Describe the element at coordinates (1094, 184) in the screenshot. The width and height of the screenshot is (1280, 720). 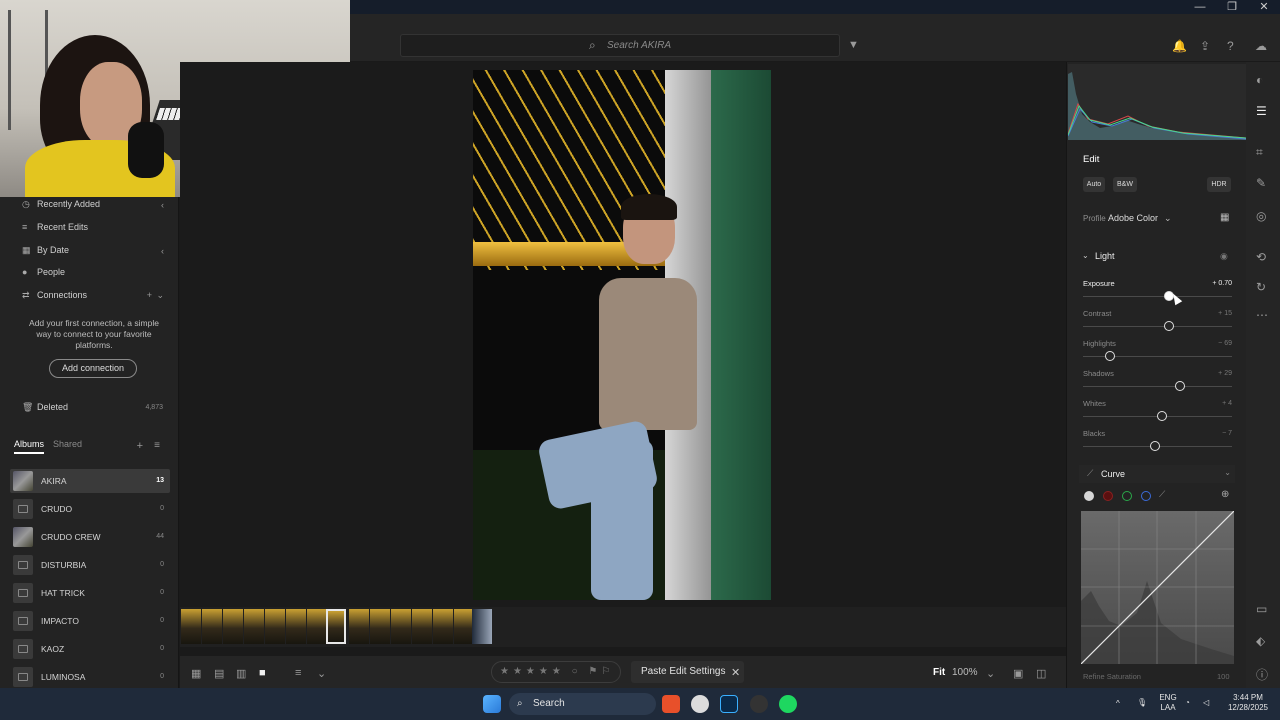
I see `auto-button: Auto` at that location.